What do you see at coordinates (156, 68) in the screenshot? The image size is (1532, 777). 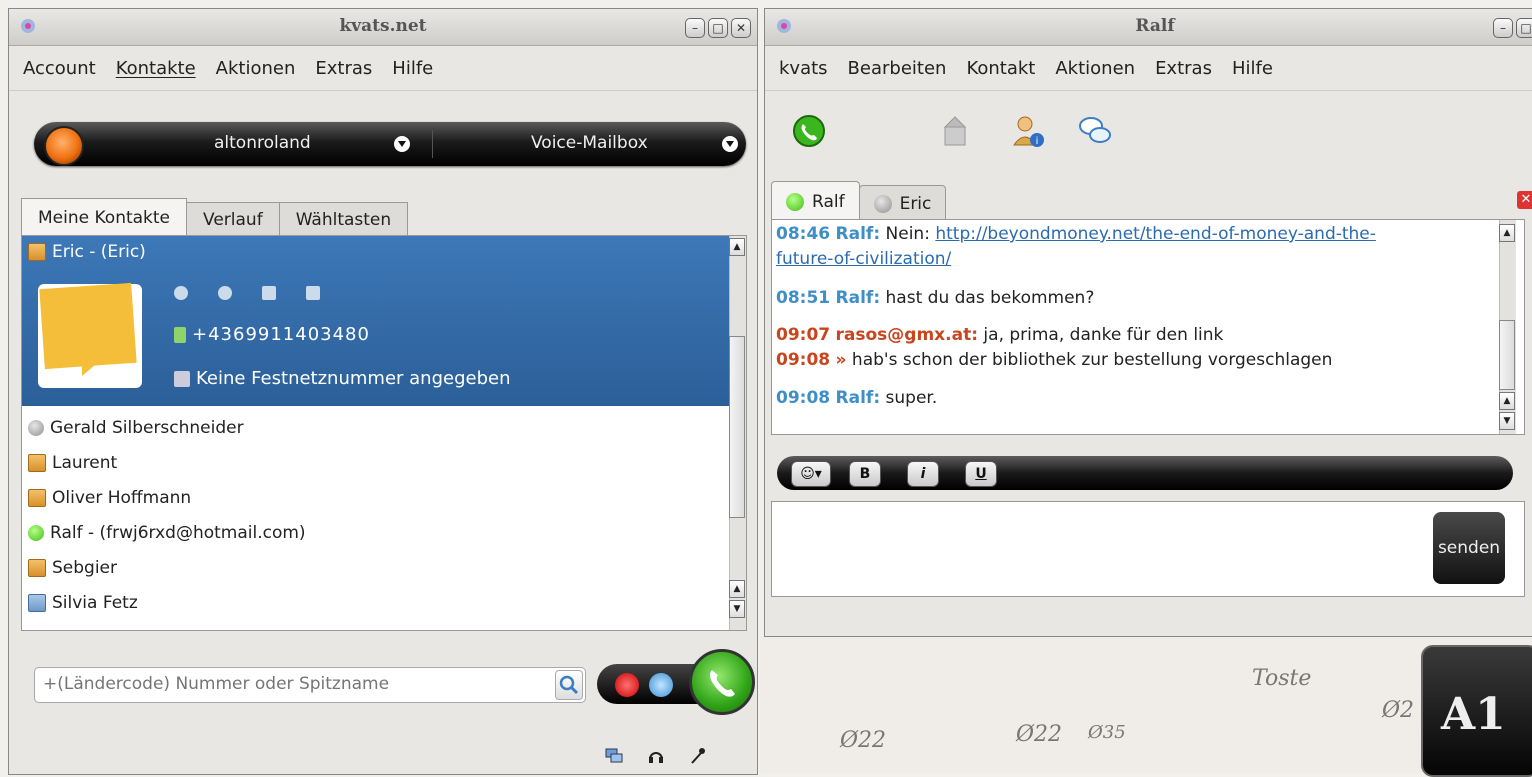 I see `menu-kontakte: Kontakte` at bounding box center [156, 68].